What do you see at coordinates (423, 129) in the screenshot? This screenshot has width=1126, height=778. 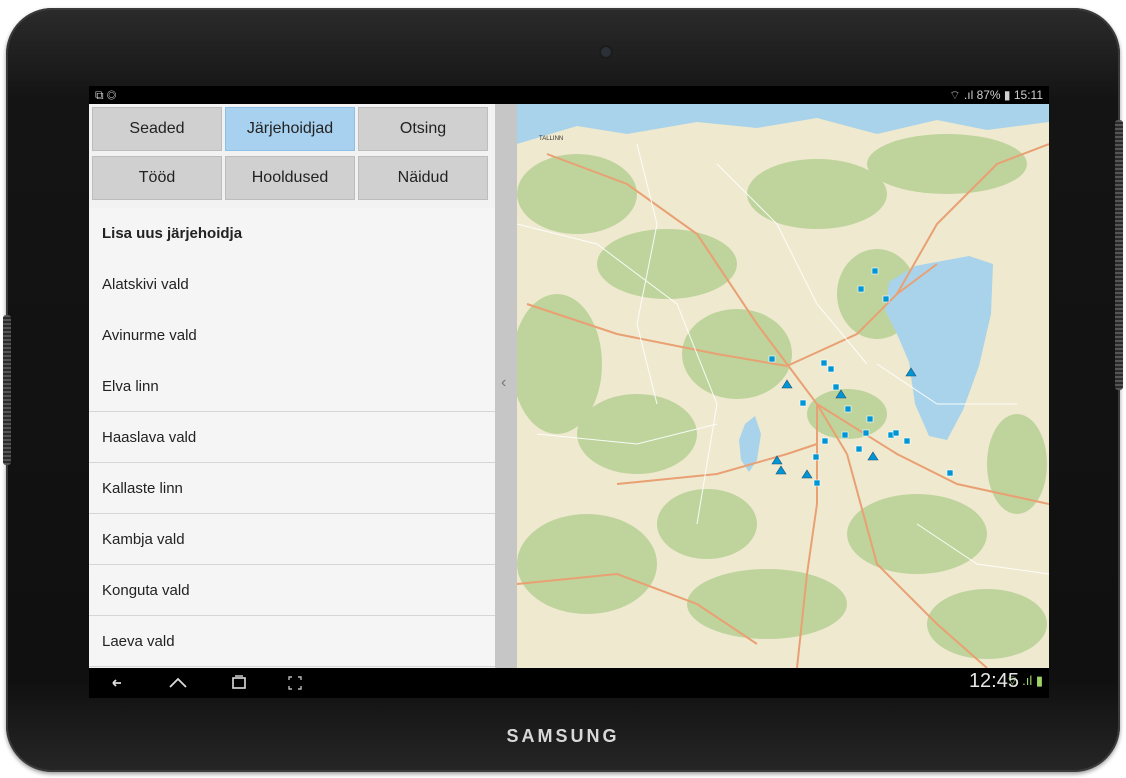 I see `search-button: Otsing` at bounding box center [423, 129].